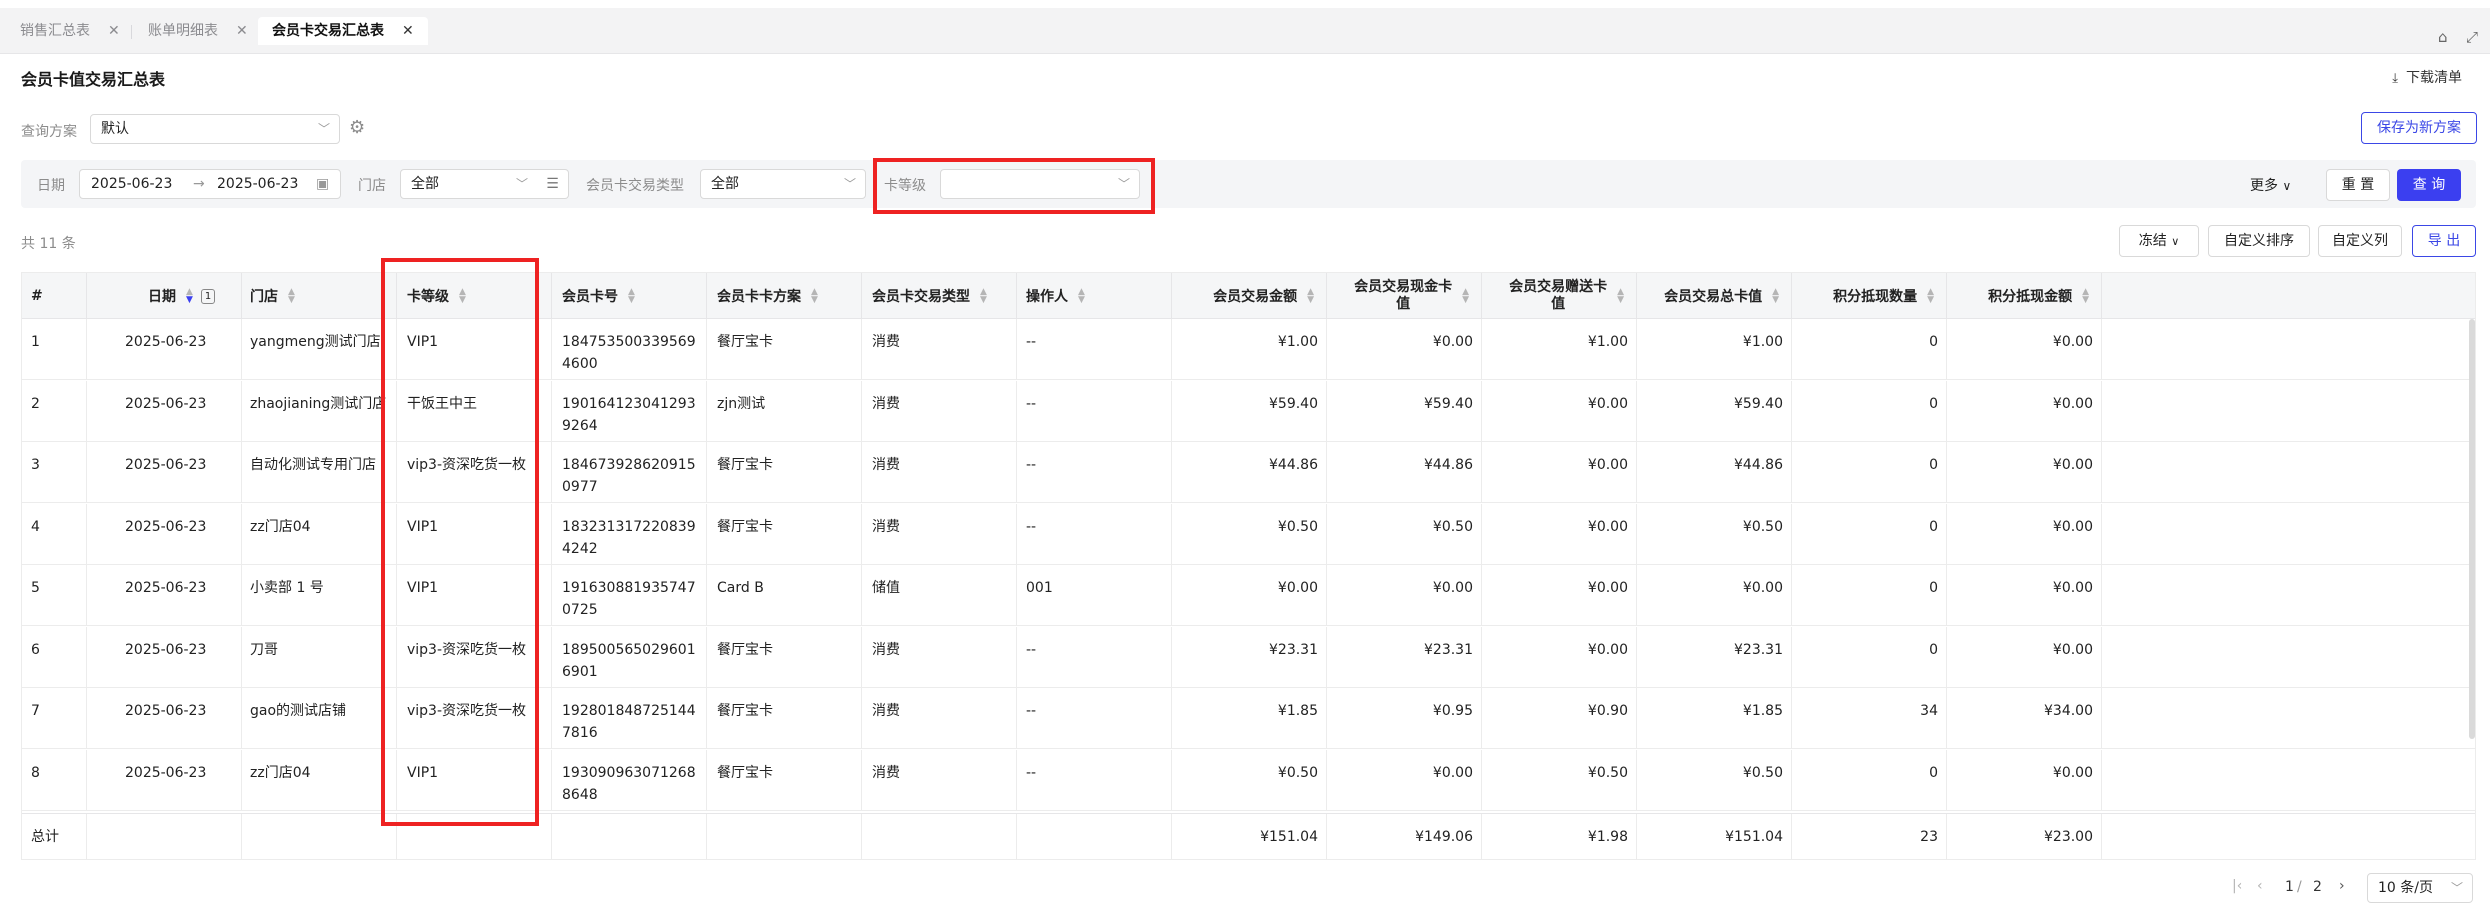 The width and height of the screenshot is (2490, 915). Describe the element at coordinates (1559, 718) in the screenshot. I see `cell-gift: ¥0.90` at that location.